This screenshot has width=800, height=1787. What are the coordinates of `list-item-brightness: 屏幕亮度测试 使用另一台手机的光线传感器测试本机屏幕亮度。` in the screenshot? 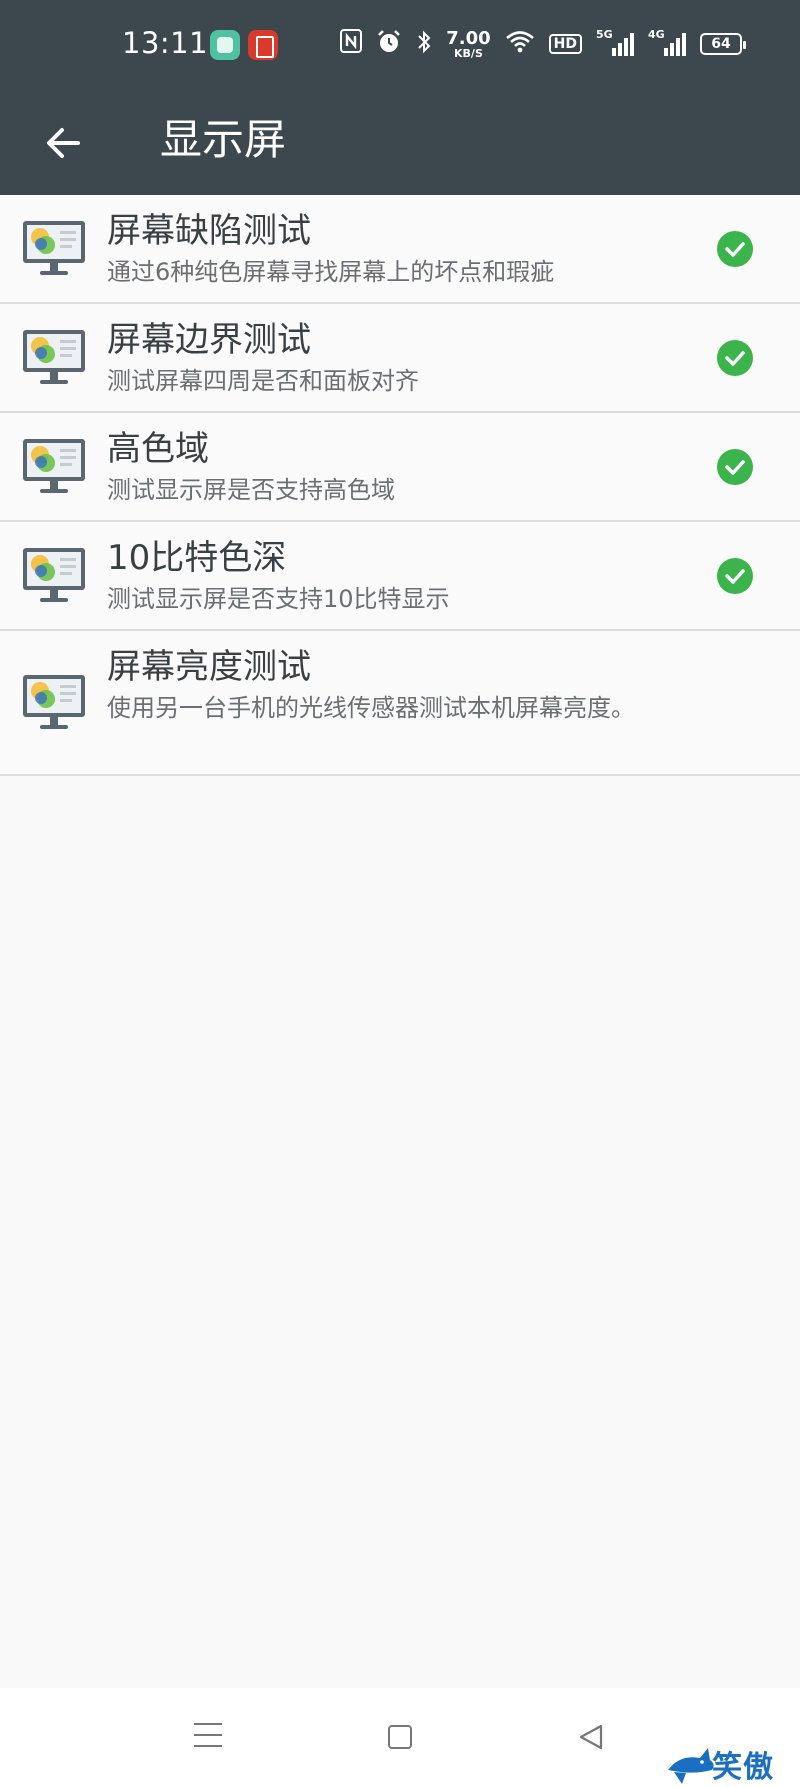 It's located at (400, 703).